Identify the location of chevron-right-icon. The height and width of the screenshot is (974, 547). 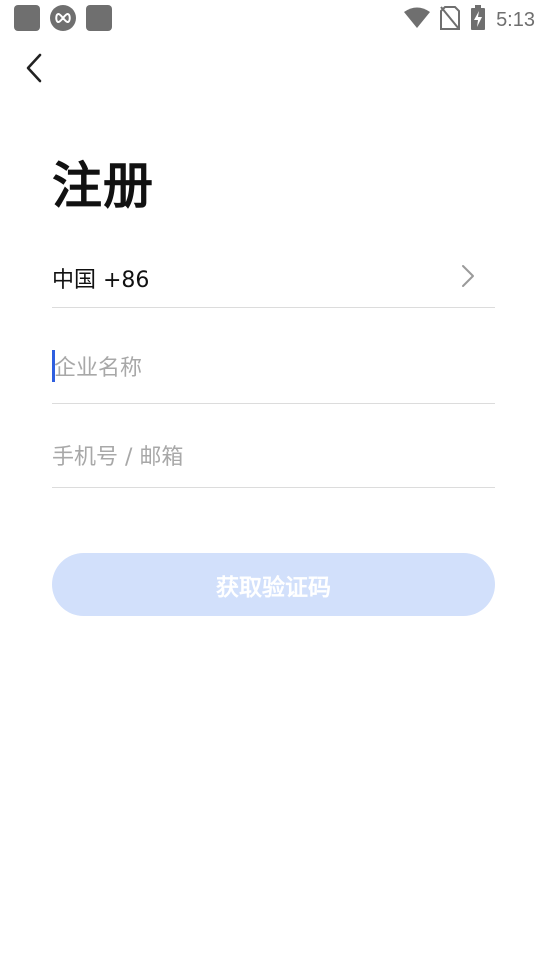
(468, 278).